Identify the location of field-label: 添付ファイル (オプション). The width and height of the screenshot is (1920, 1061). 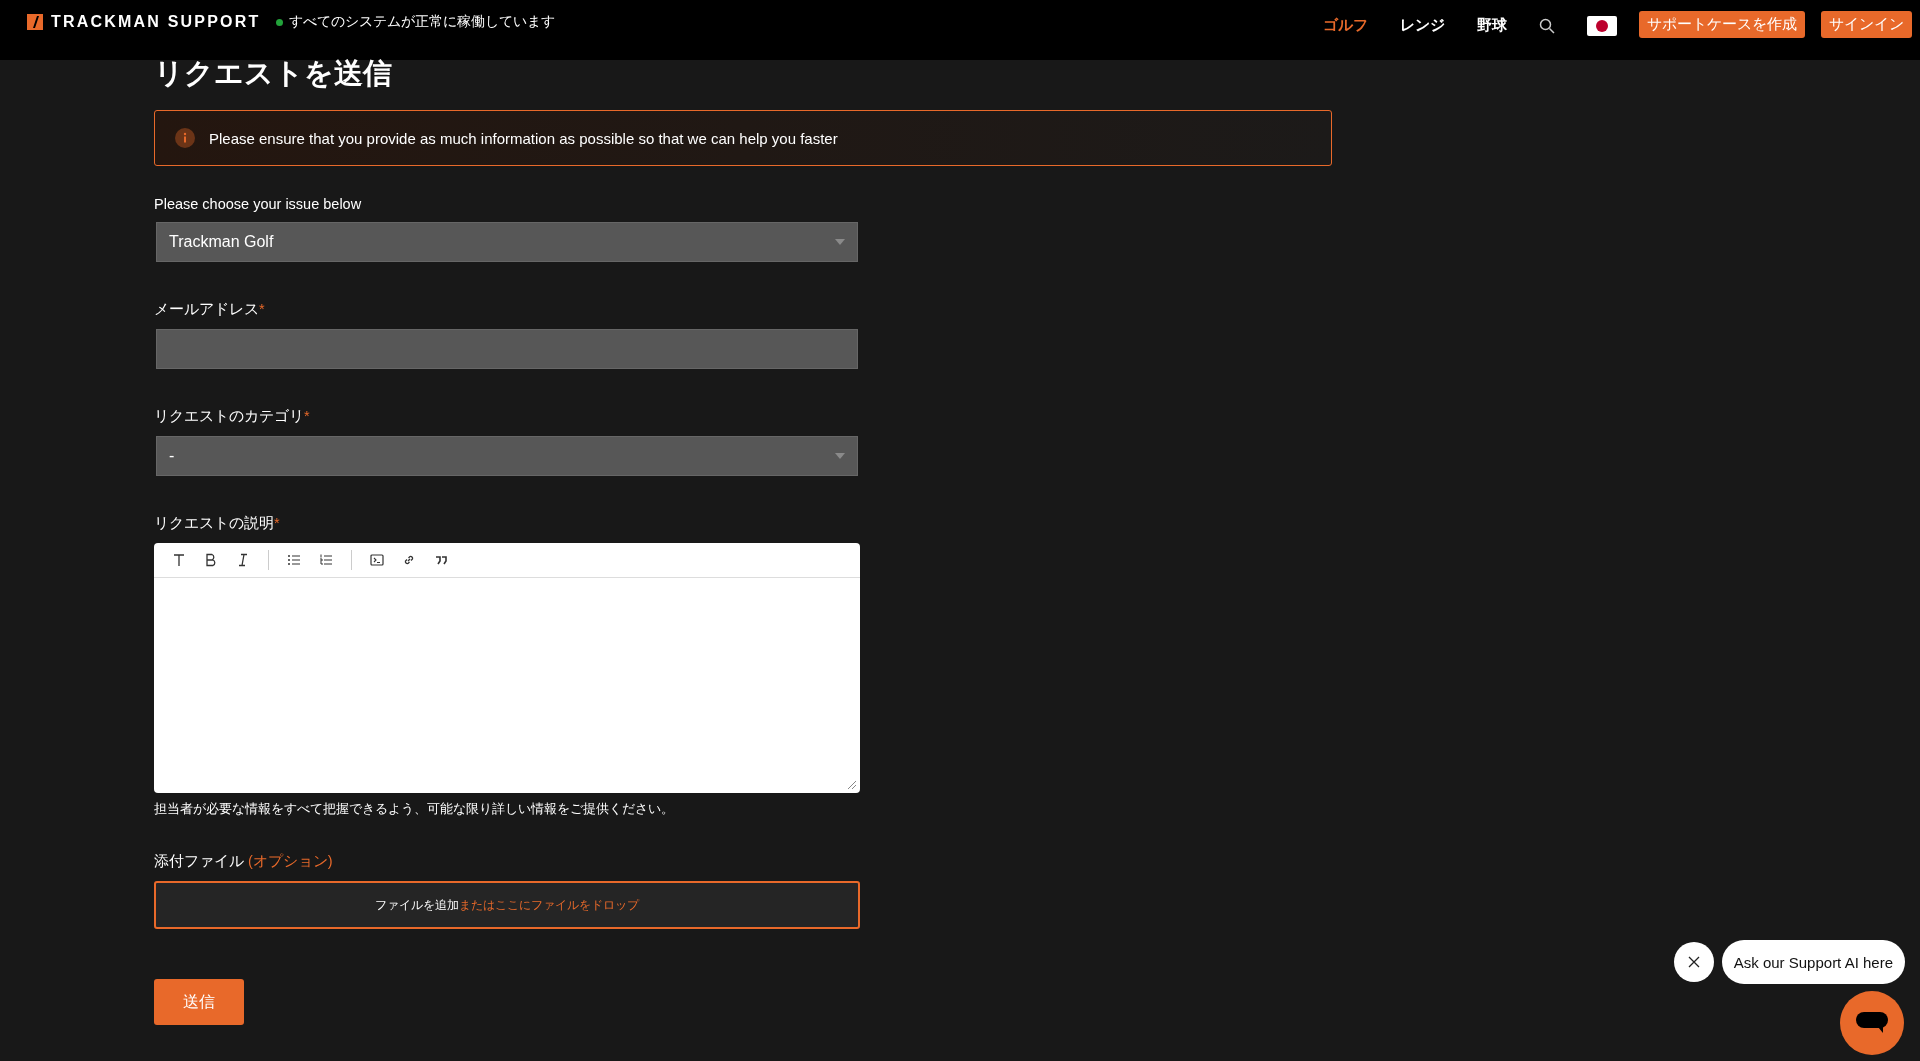
(244, 861).